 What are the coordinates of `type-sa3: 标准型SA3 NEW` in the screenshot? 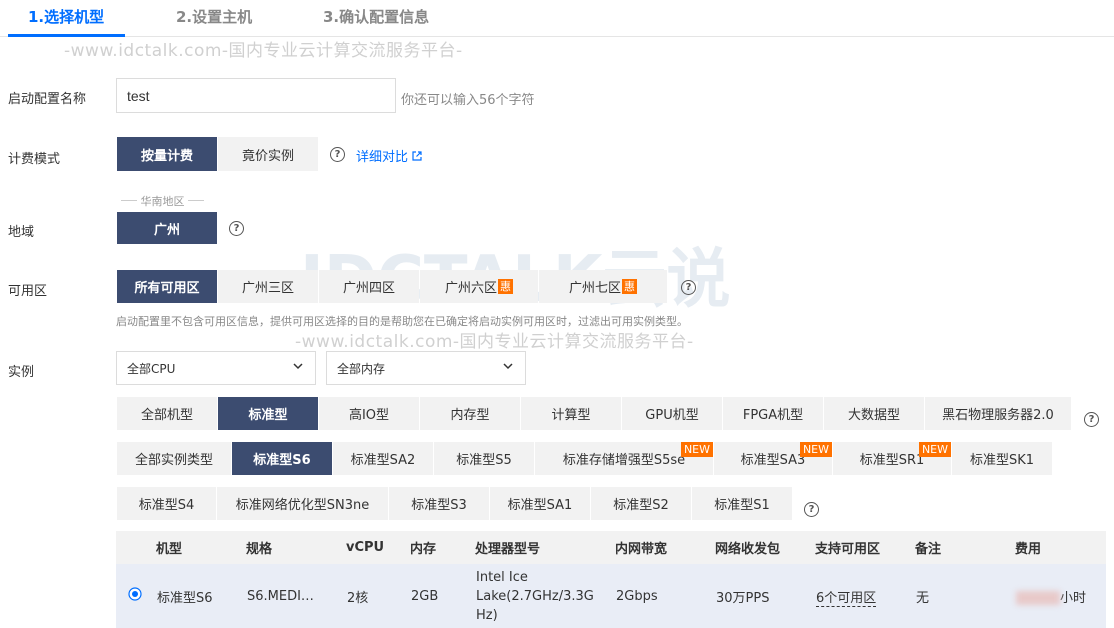 It's located at (773, 458).